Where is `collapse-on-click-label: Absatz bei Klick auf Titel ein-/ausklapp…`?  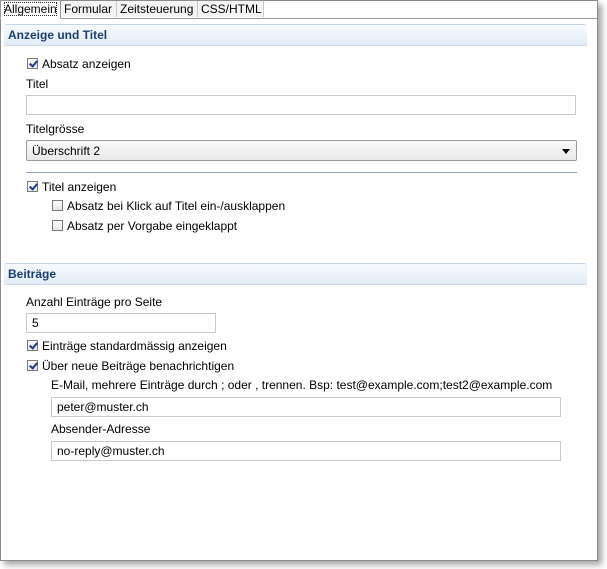 collapse-on-click-label: Absatz bei Klick auf Titel ein-/ausklapp… is located at coordinates (176, 206).